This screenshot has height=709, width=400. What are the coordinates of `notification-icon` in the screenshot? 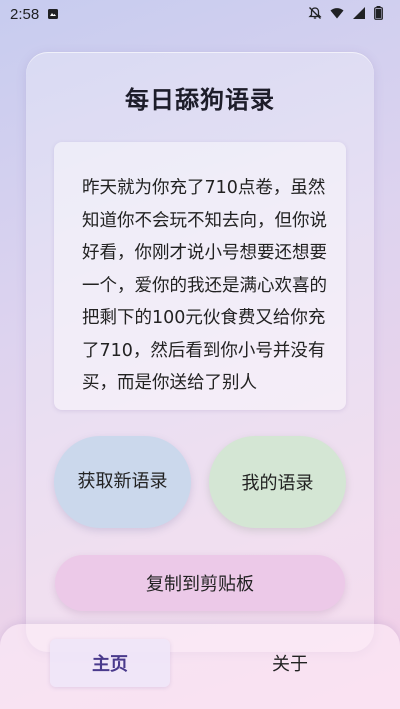 It's located at (54, 15).